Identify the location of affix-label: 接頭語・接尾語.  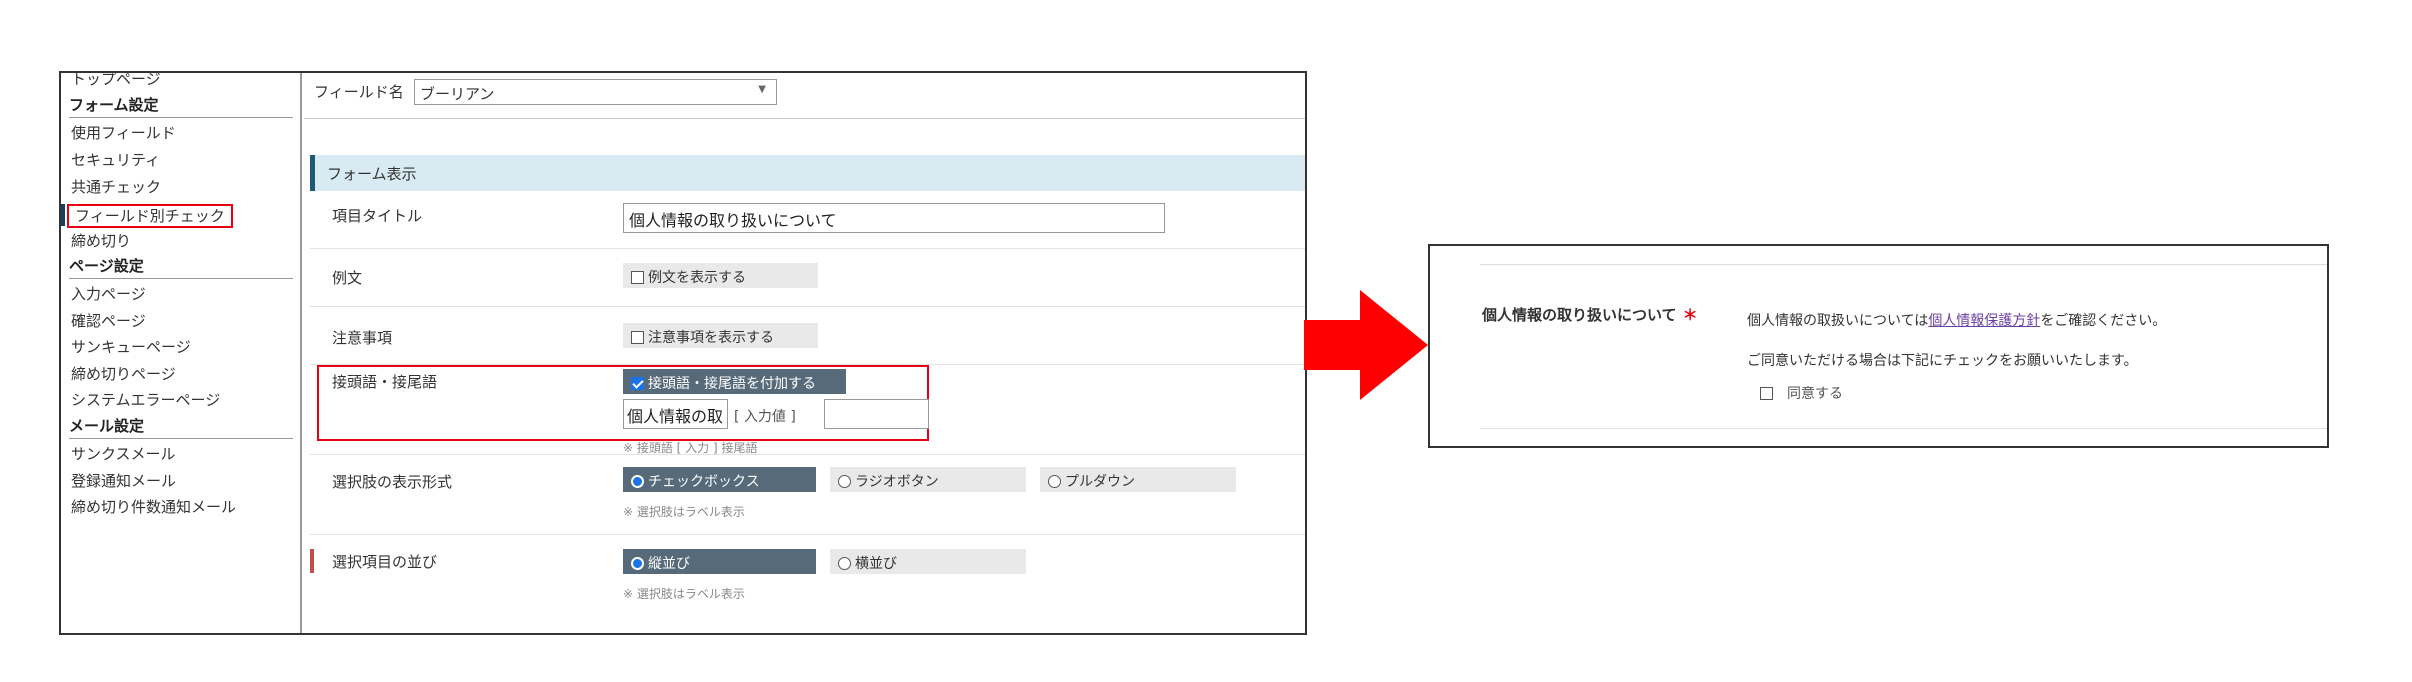
(385, 382).